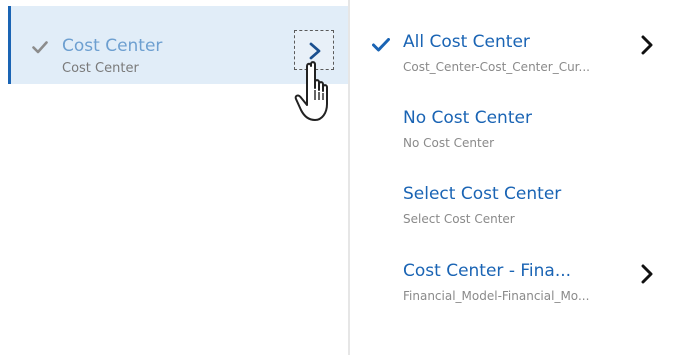 This screenshot has height=355, width=682. Describe the element at coordinates (449, 143) in the screenshot. I see `option-sublabel: No Cost Center` at that location.